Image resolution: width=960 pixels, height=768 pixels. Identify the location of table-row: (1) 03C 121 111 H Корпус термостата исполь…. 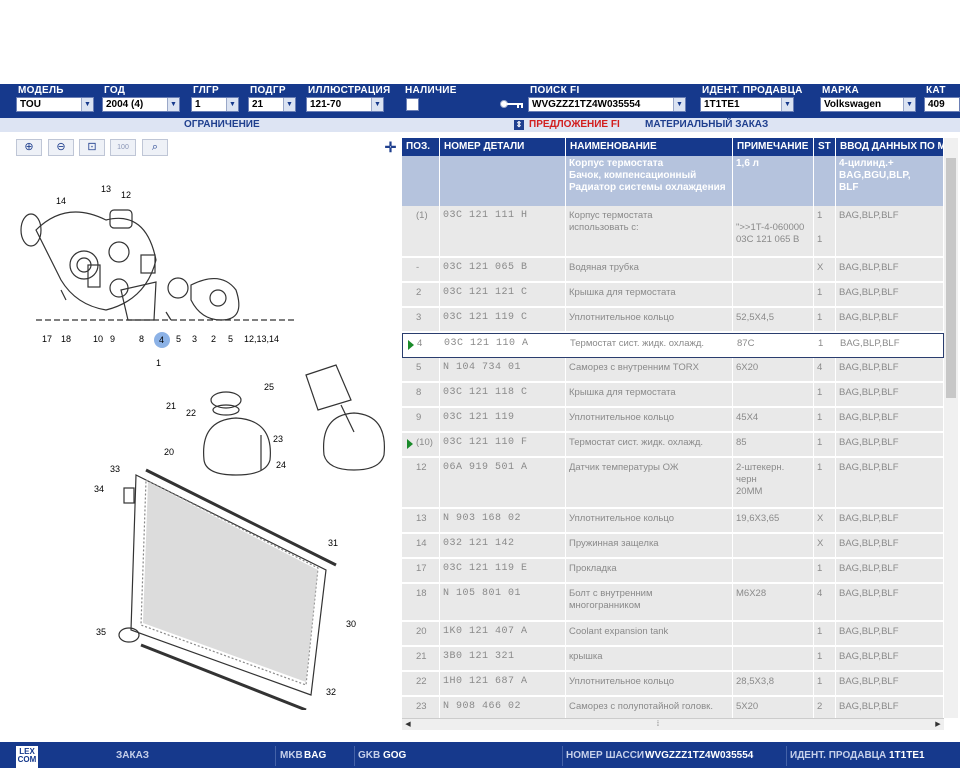
(673, 232).